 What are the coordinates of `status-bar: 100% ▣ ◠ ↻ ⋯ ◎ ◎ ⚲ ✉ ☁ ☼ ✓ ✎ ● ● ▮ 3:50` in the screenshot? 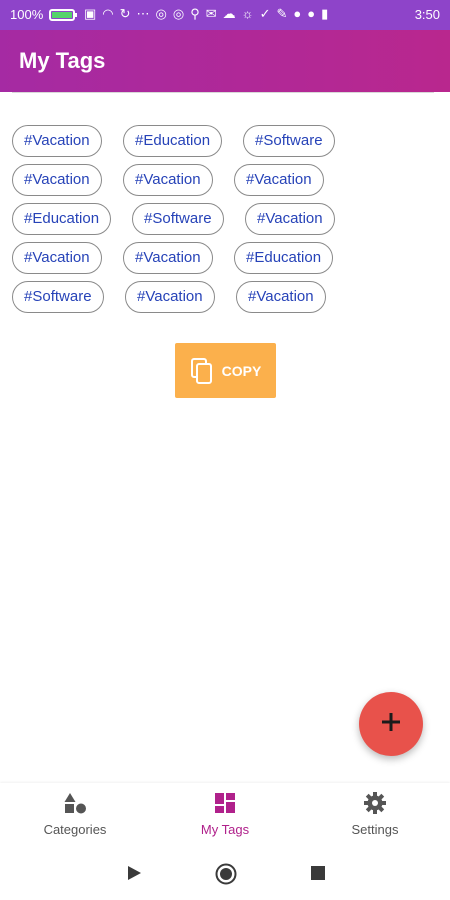 It's located at (225, 15).